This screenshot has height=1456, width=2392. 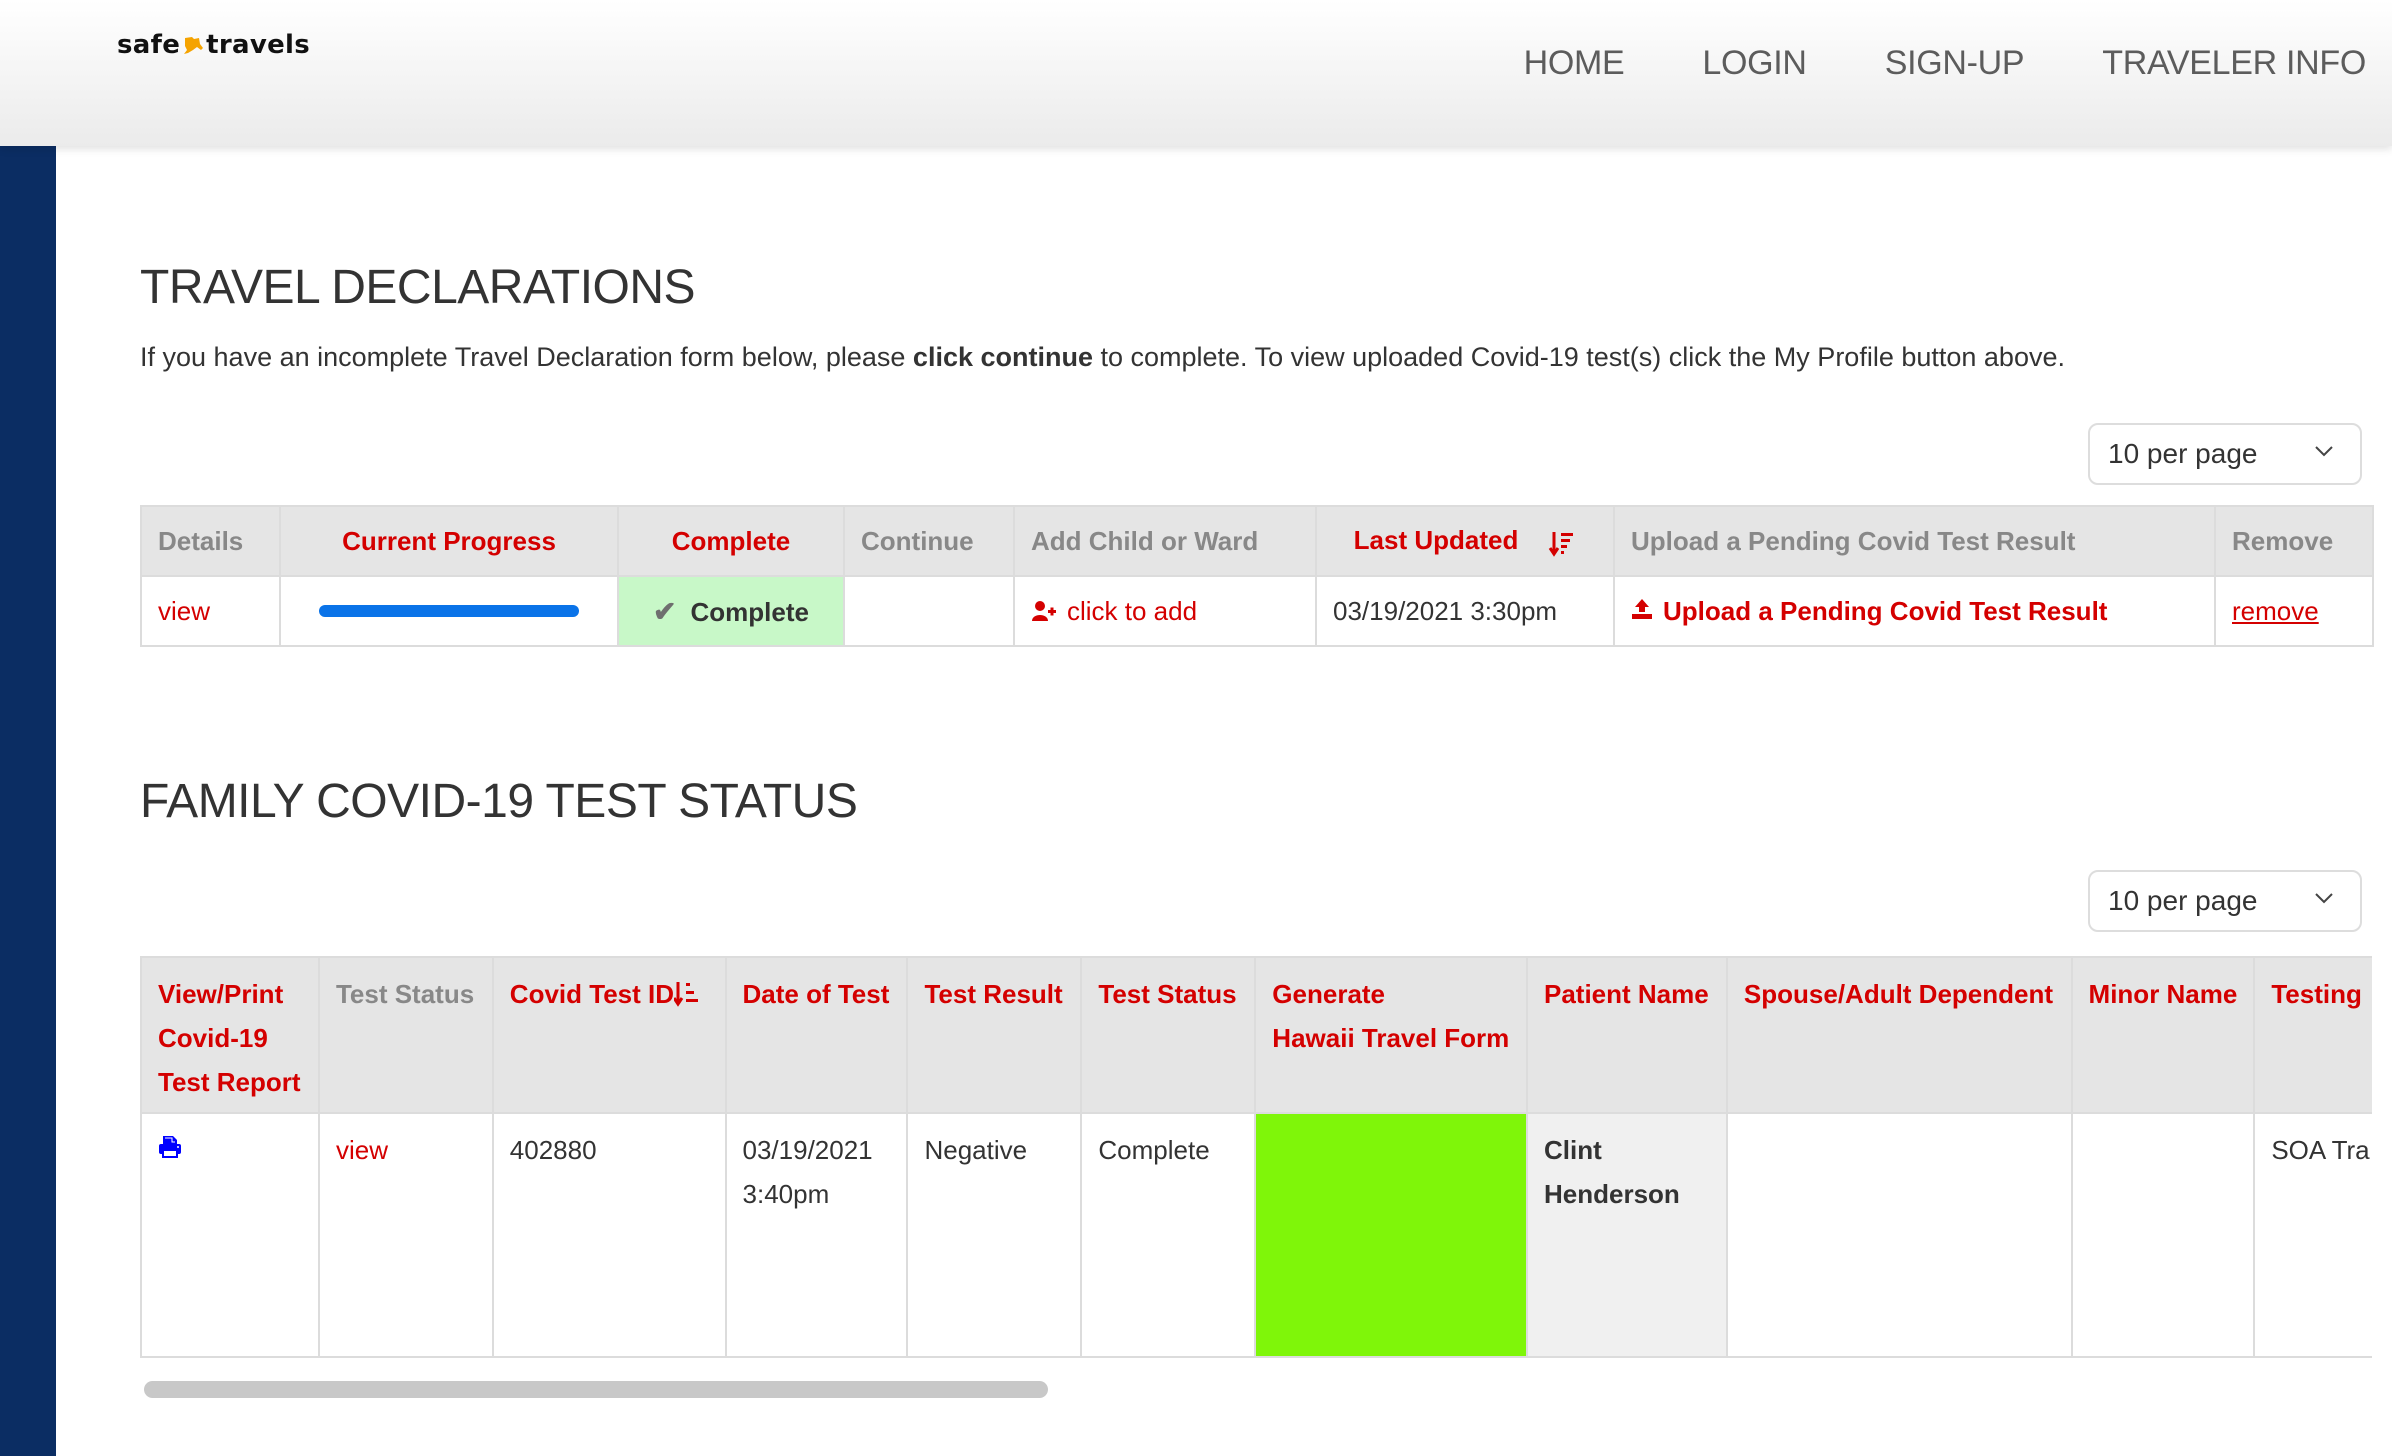 What do you see at coordinates (405, 1235) in the screenshot?
I see `test-status-view-cell: view` at bounding box center [405, 1235].